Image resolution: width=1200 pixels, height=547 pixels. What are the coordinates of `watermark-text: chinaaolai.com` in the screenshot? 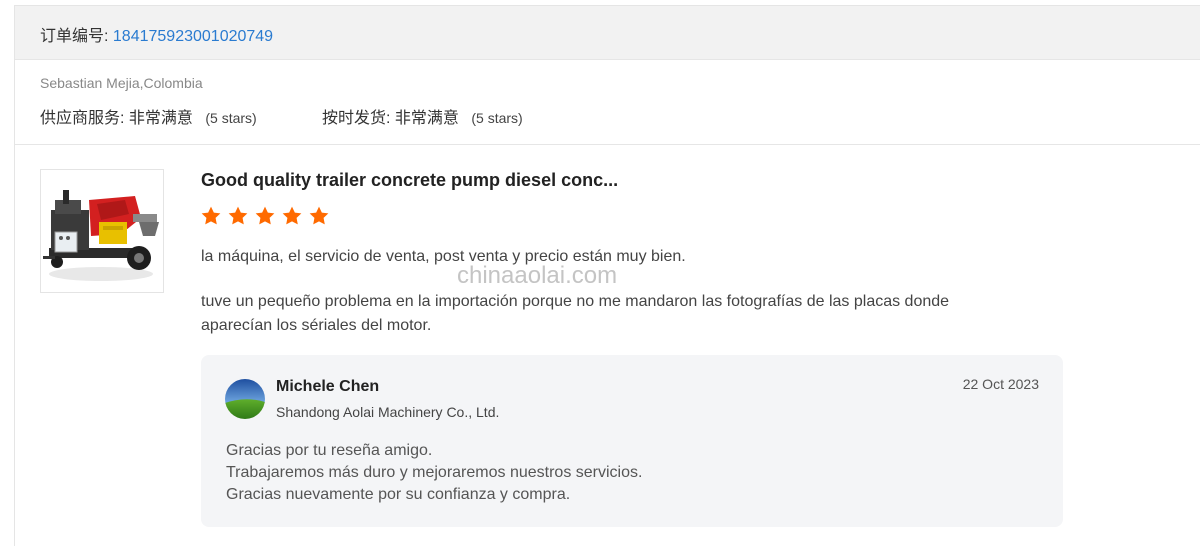 It's located at (537, 275).